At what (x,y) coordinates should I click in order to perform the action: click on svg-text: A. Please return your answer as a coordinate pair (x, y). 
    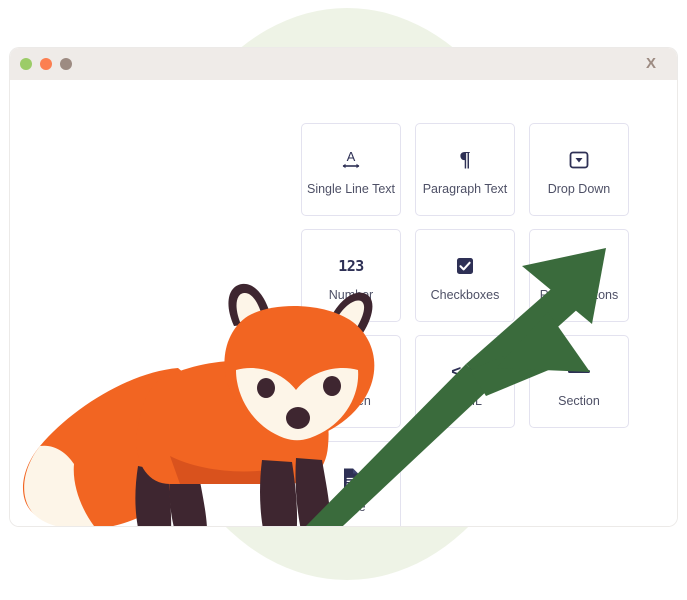
    Looking at the image, I should click on (351, 156).